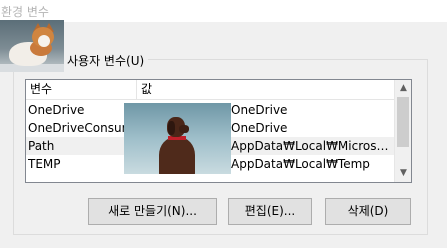 This screenshot has height=248, width=447. Describe the element at coordinates (403, 88) in the screenshot. I see `scroll-up-icon: ▲` at that location.